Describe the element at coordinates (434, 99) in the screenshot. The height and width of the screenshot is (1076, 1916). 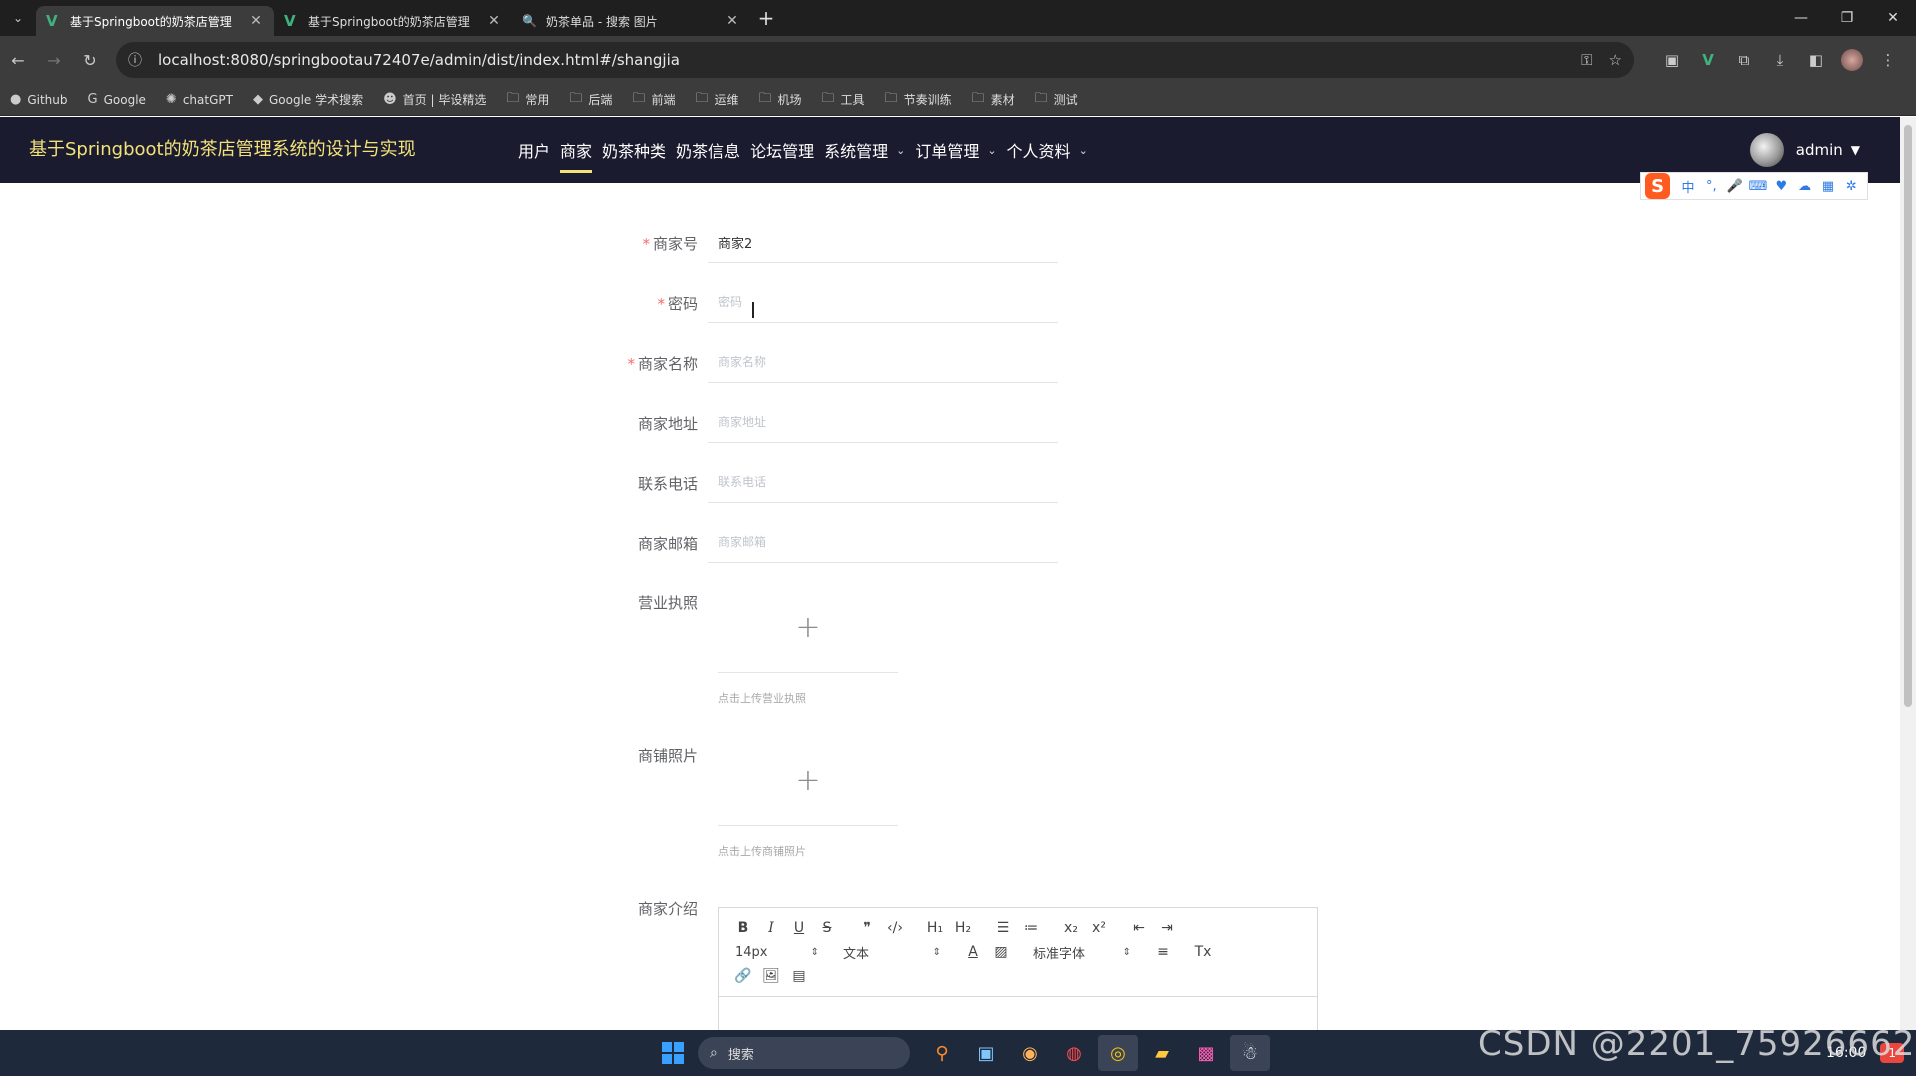
I see `bookmark-site: ☻ 首页 | 毕设精选` at that location.